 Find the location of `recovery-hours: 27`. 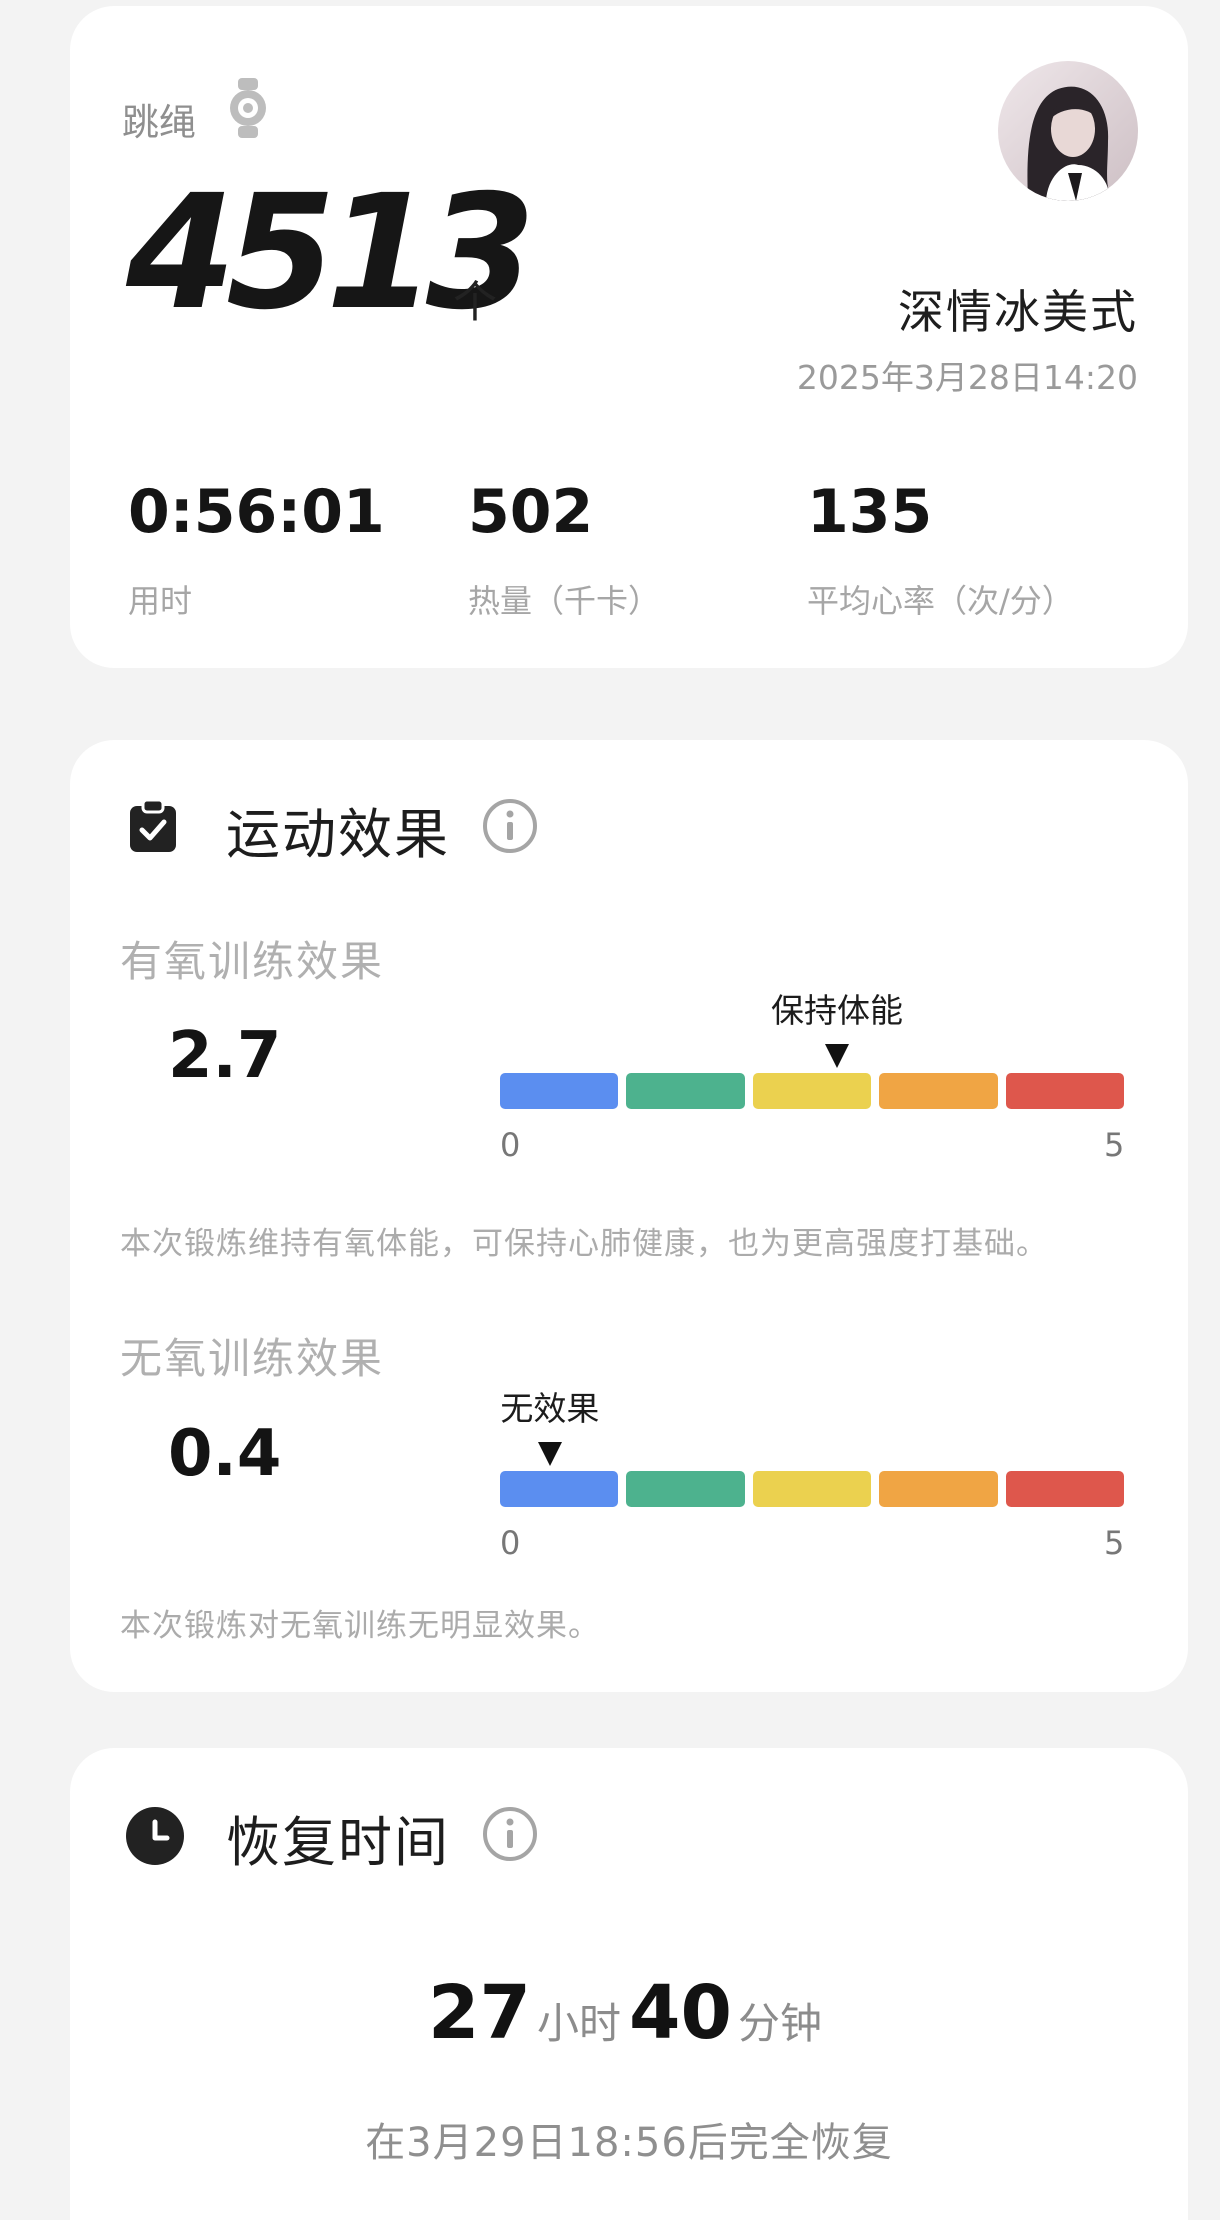

recovery-hours: 27 is located at coordinates (479, 2013).